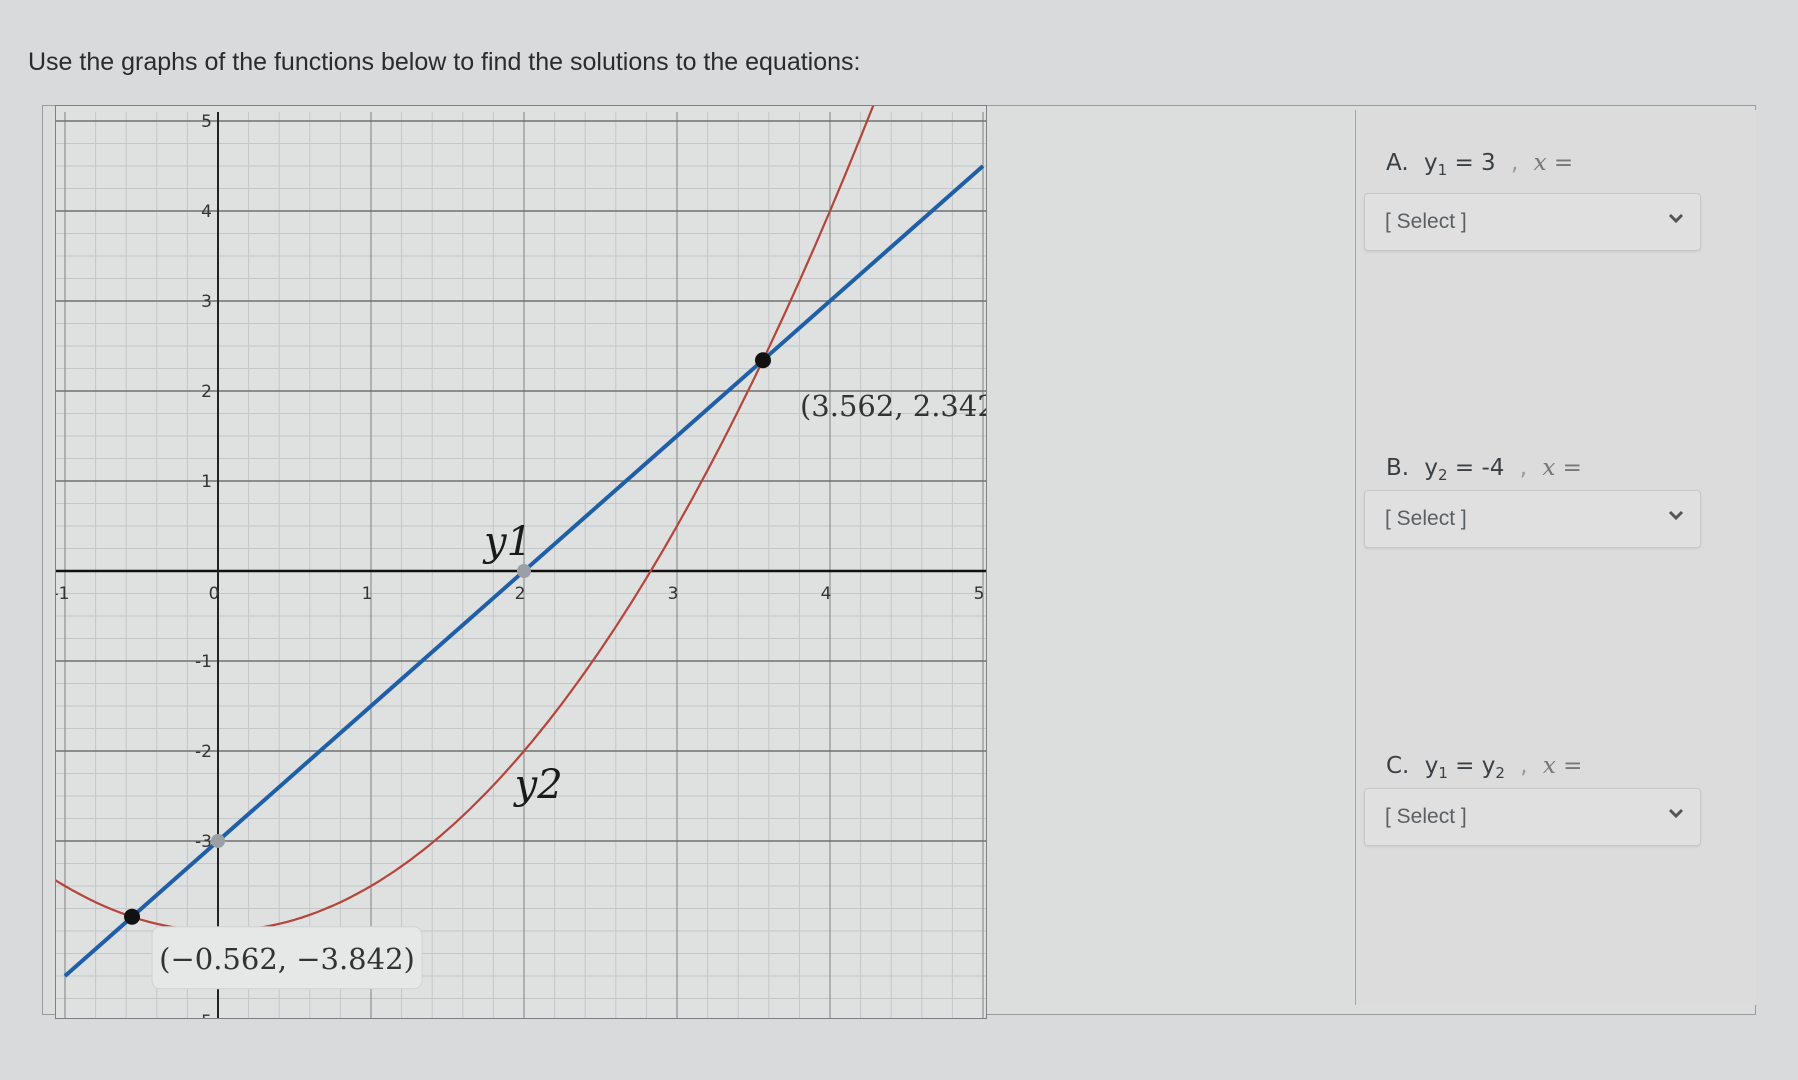  What do you see at coordinates (206, 212) in the screenshot?
I see `y-tick-label: 4` at bounding box center [206, 212].